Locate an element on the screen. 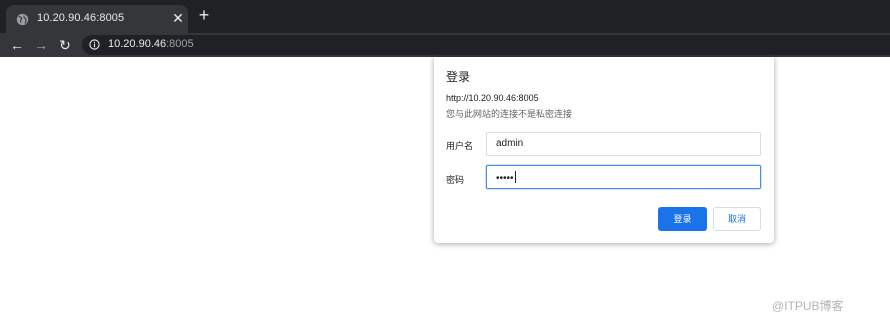  address-host: 10.20.90.46 is located at coordinates (137, 44).